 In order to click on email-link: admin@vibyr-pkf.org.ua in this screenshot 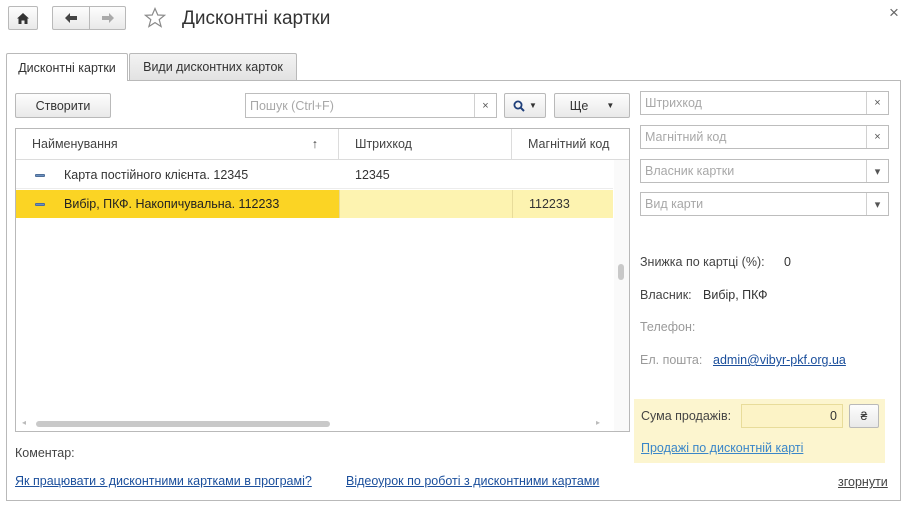, I will do `click(779, 360)`.